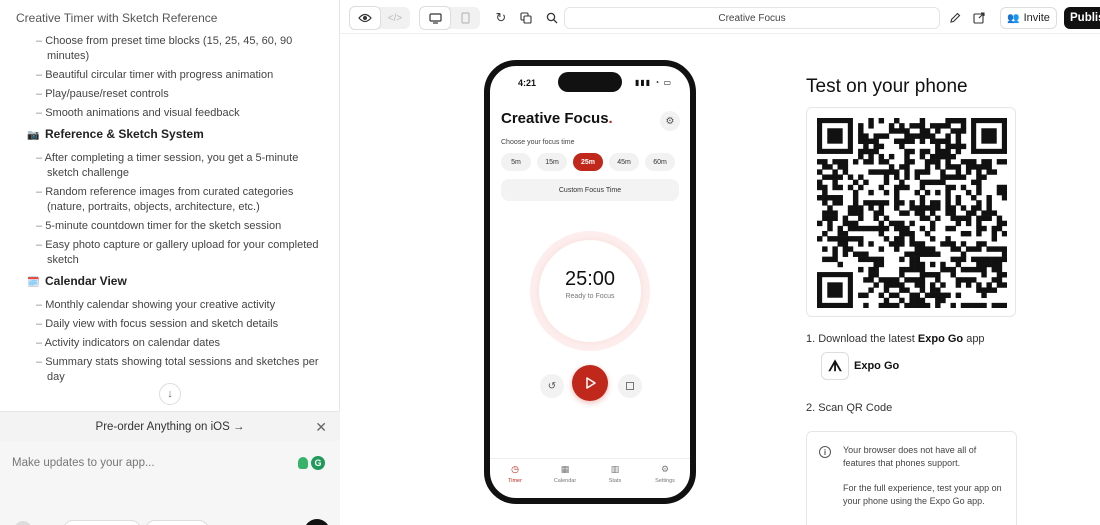  I want to click on send-button, so click(317, 522).